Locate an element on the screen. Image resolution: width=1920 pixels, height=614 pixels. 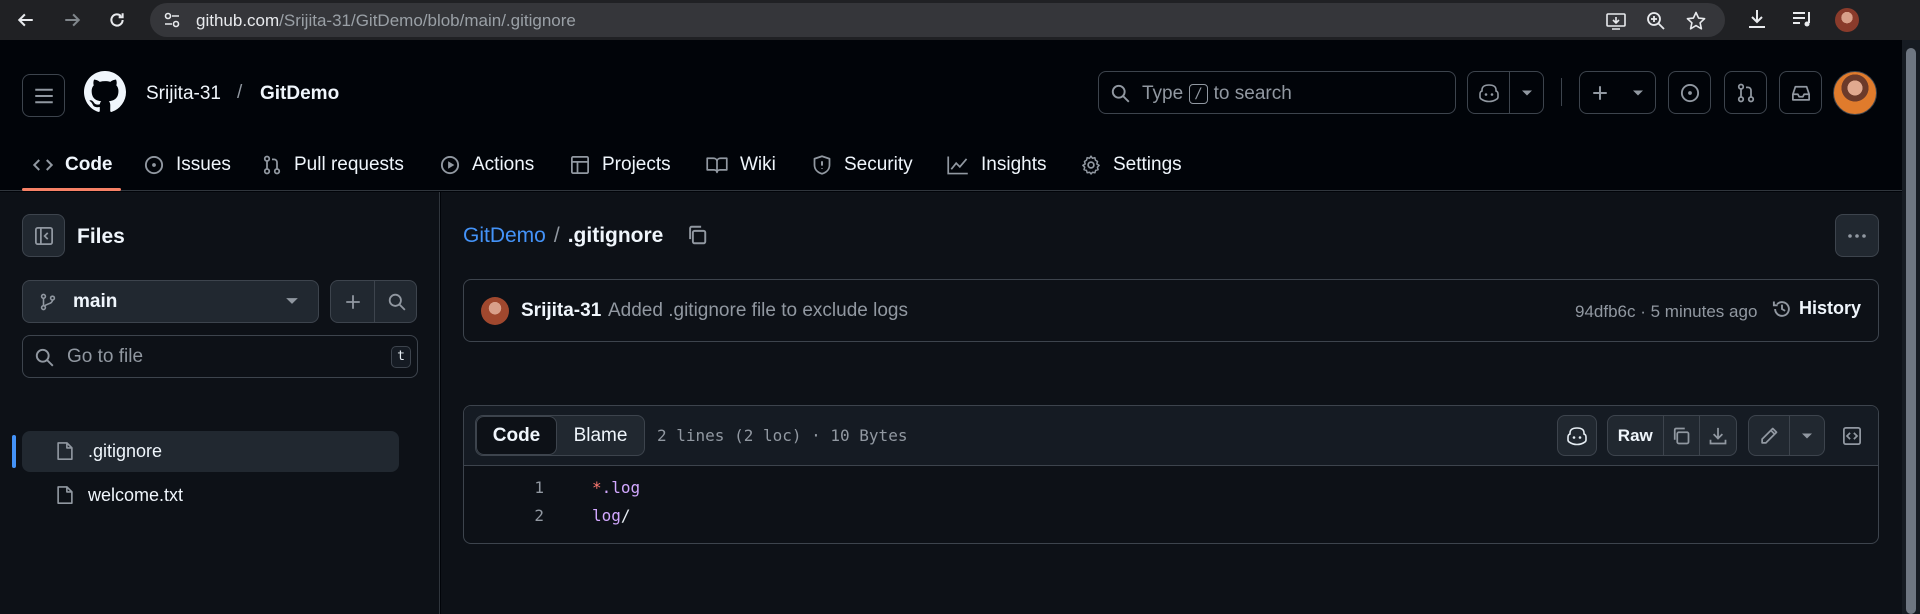
tab-settings: Settings is located at coordinates (1131, 164).